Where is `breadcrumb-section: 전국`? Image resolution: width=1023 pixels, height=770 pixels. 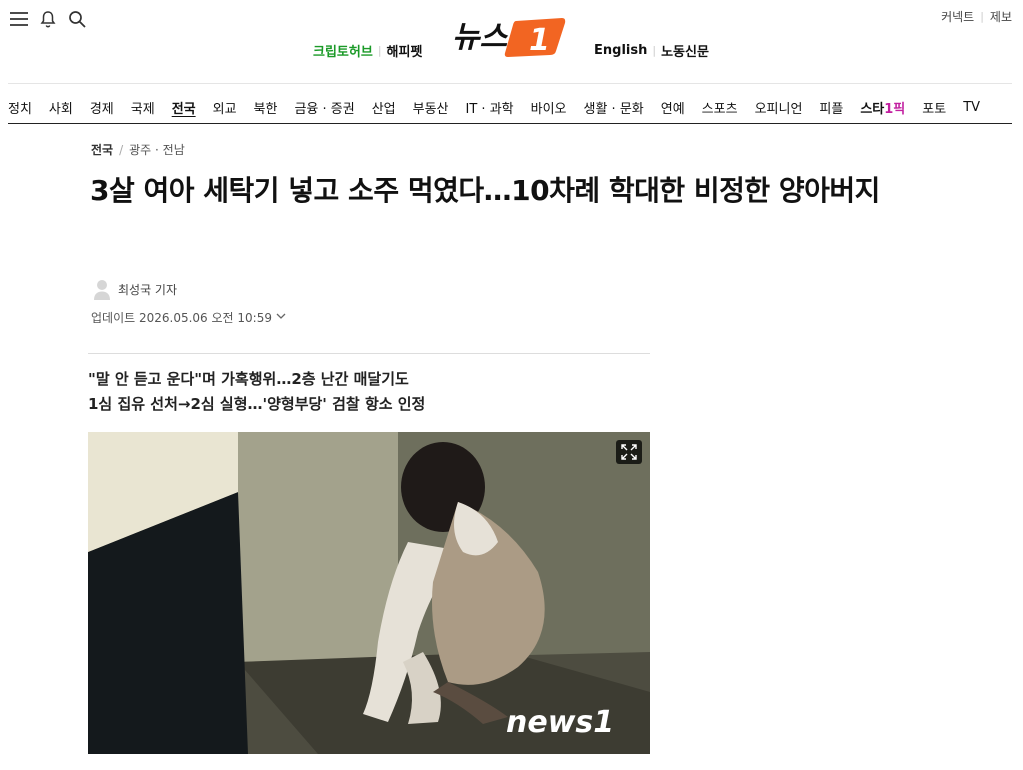
breadcrumb-section: 전국 is located at coordinates (102, 149).